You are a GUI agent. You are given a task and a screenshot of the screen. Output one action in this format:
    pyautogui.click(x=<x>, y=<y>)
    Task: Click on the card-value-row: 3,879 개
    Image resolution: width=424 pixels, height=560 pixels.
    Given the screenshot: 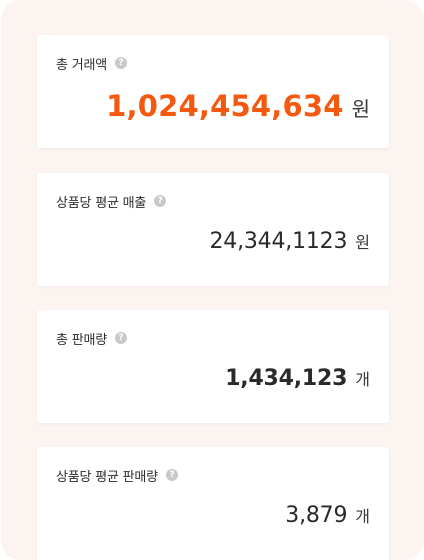 What is the action you would take?
    pyautogui.click(x=327, y=520)
    